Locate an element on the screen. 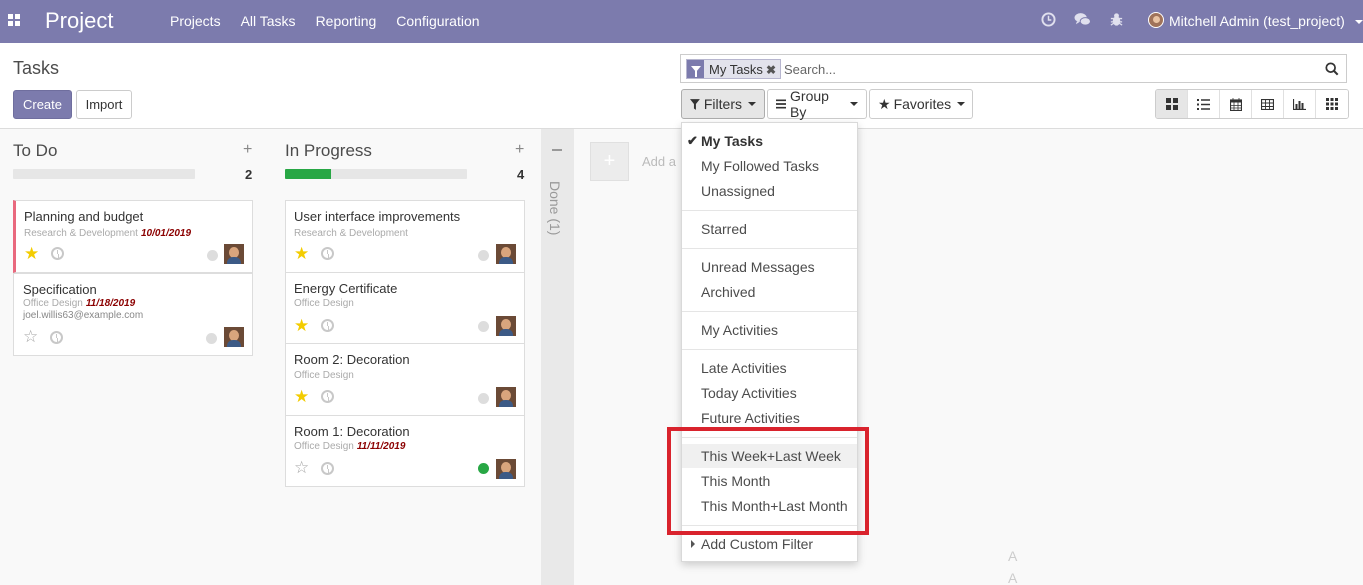 This screenshot has width=1363, height=585. filters-button: Filters is located at coordinates (723, 104).